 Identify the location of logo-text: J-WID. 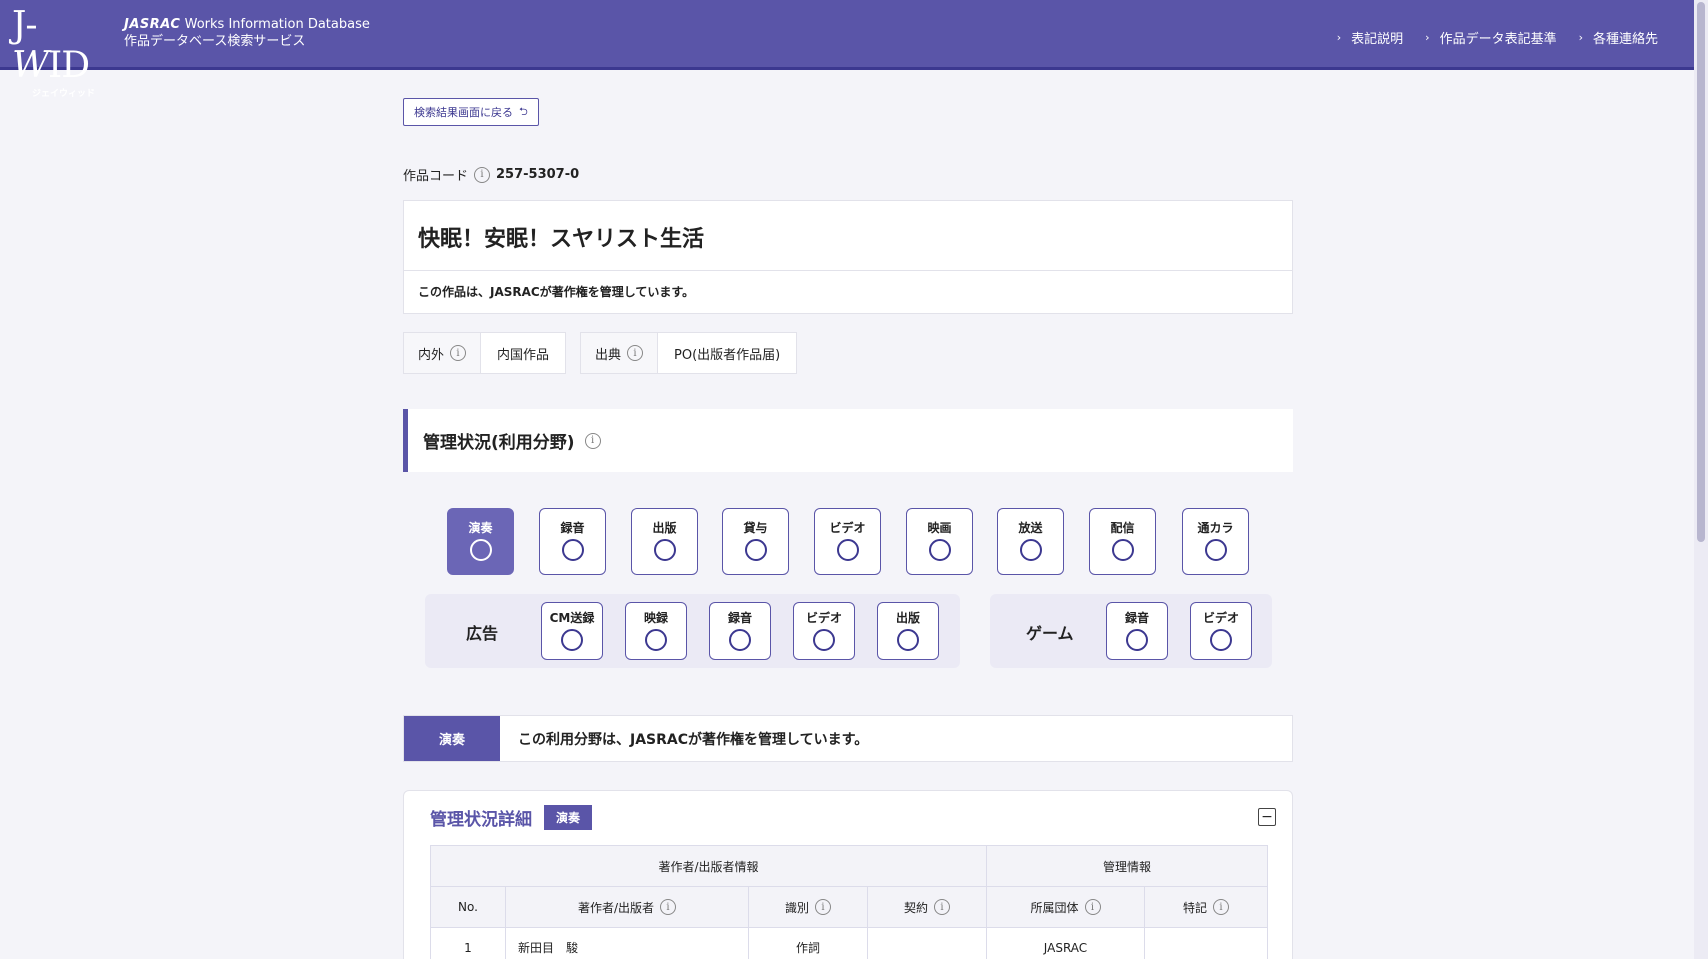
(51, 45).